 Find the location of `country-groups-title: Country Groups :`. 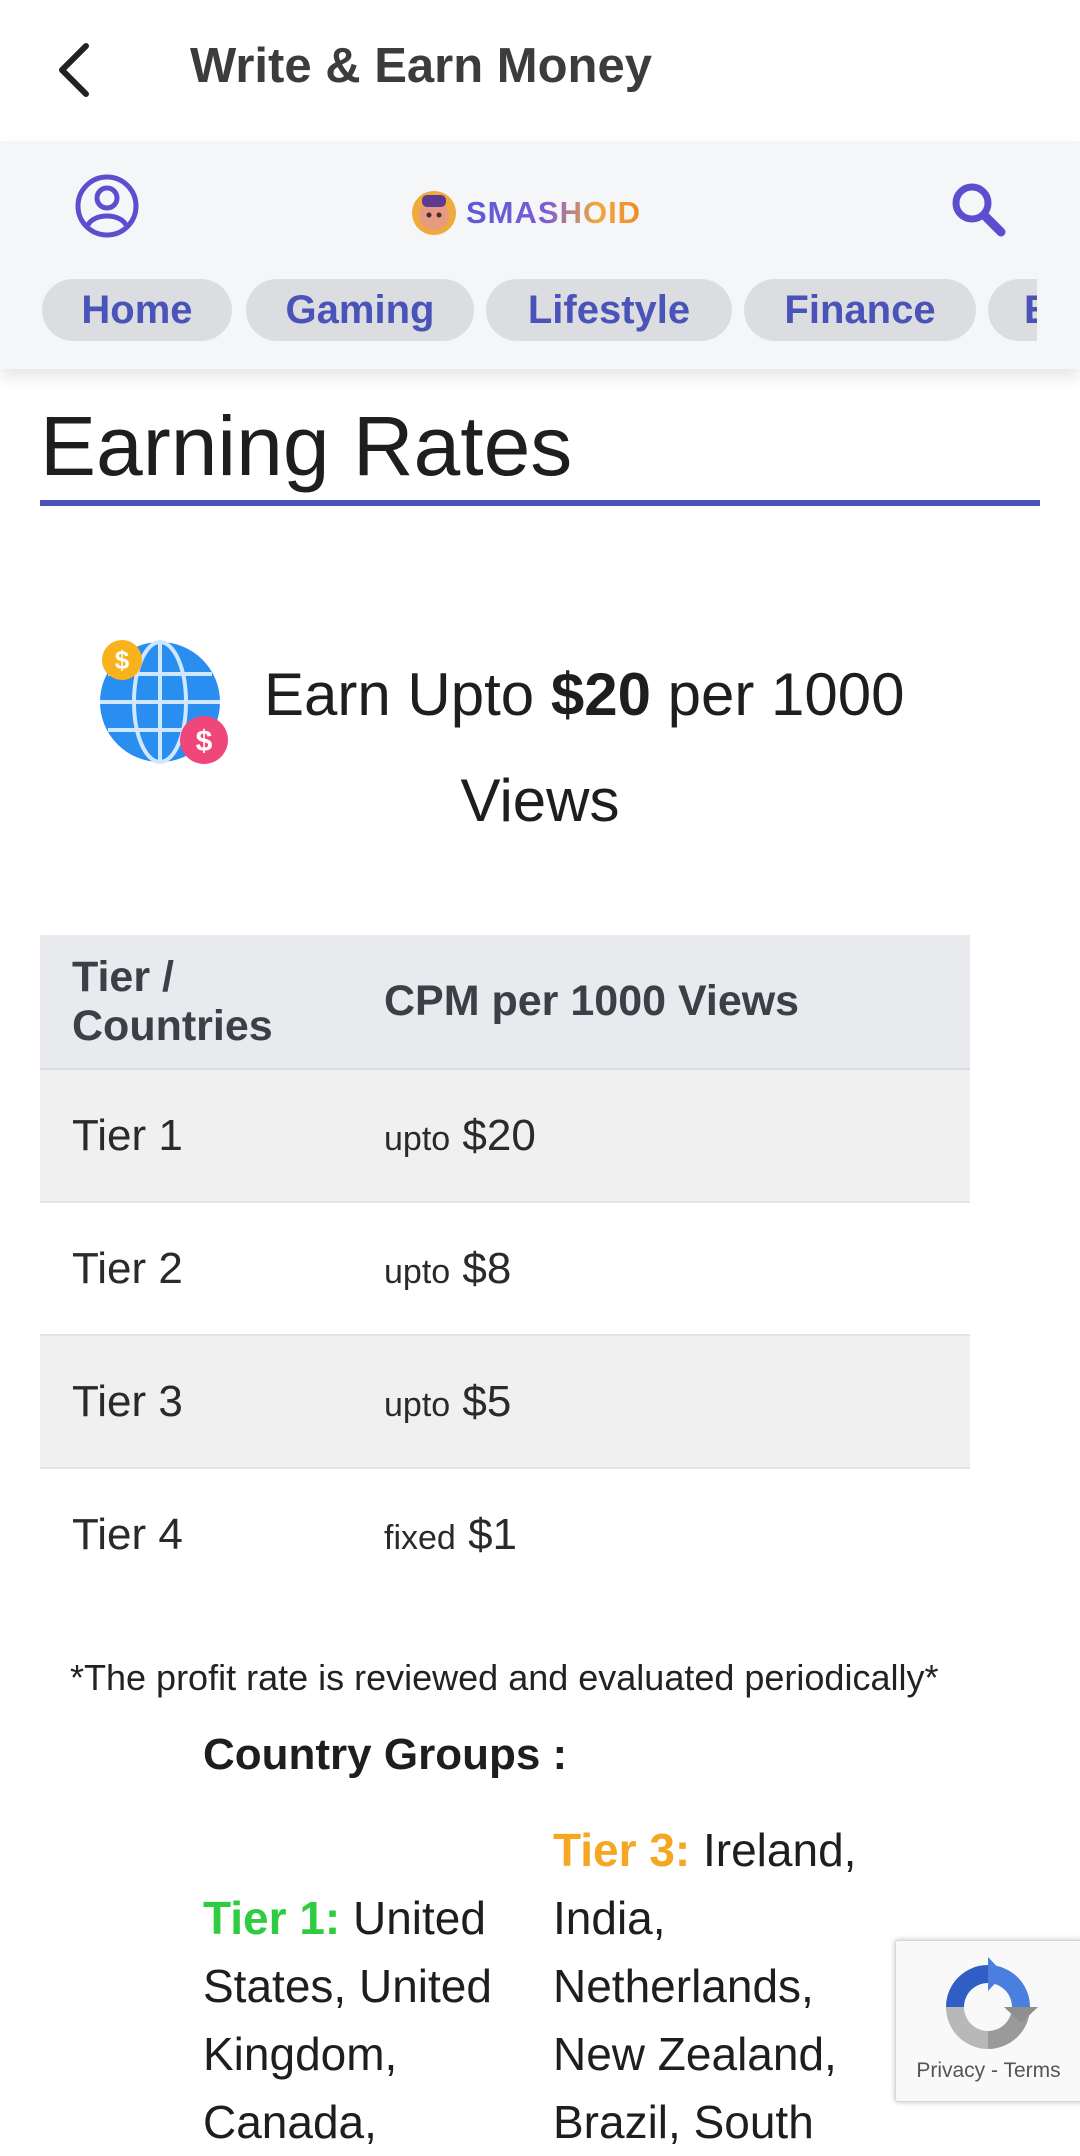

country-groups-title: Country Groups : is located at coordinates (385, 1754).